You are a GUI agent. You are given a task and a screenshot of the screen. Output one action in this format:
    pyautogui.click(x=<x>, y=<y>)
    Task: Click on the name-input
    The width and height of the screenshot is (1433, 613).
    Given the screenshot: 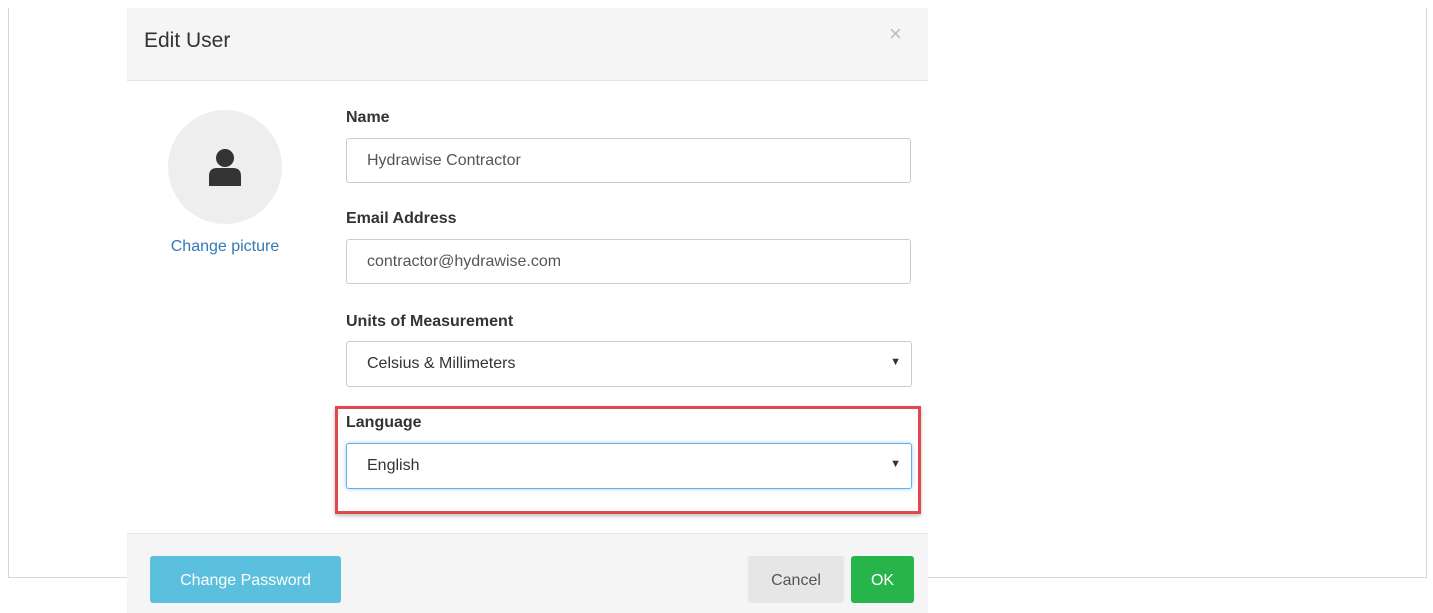 What is the action you would take?
    pyautogui.click(x=628, y=160)
    